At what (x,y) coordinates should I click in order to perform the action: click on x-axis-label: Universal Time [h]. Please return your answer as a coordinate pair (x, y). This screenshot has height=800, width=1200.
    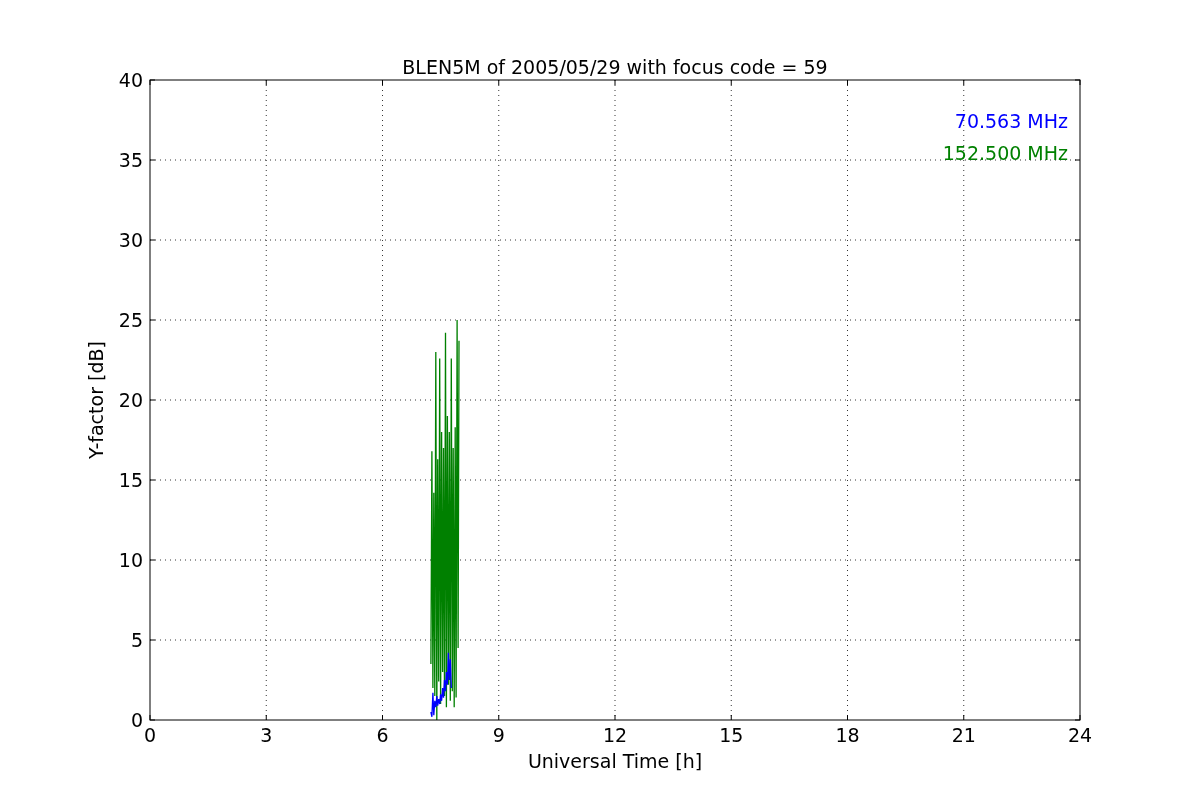
    Looking at the image, I should click on (615, 761).